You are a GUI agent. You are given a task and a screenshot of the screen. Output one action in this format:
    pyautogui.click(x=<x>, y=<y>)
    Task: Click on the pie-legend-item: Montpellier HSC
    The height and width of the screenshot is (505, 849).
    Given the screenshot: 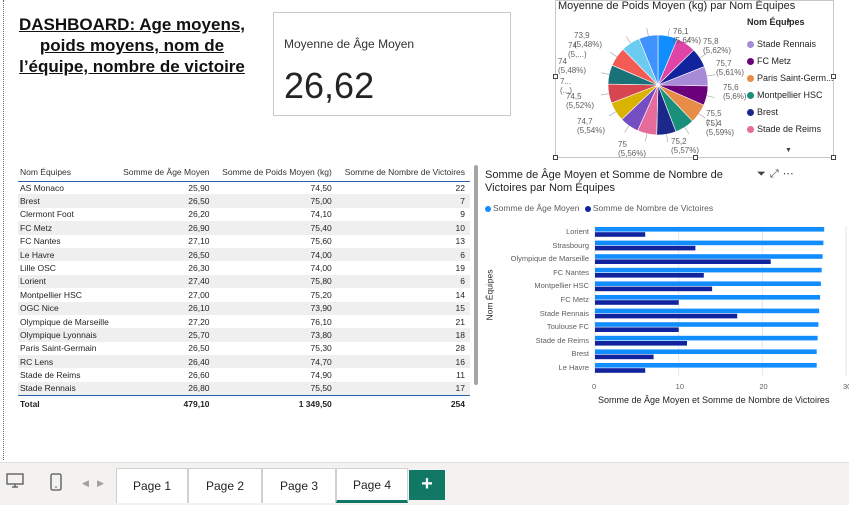 What is the action you would take?
    pyautogui.click(x=785, y=95)
    